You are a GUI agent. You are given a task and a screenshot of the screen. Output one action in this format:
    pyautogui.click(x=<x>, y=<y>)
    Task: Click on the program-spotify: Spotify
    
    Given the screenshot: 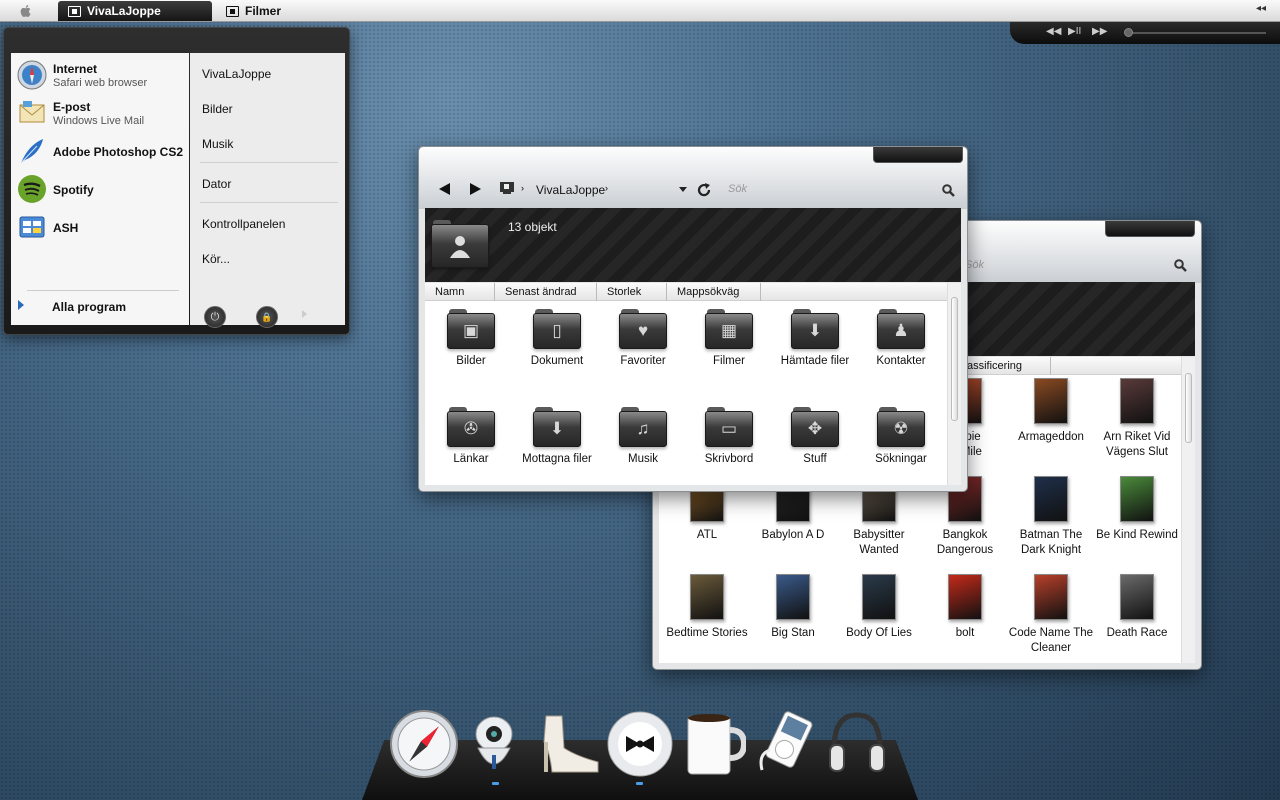 What is the action you would take?
    pyautogui.click(x=101, y=189)
    